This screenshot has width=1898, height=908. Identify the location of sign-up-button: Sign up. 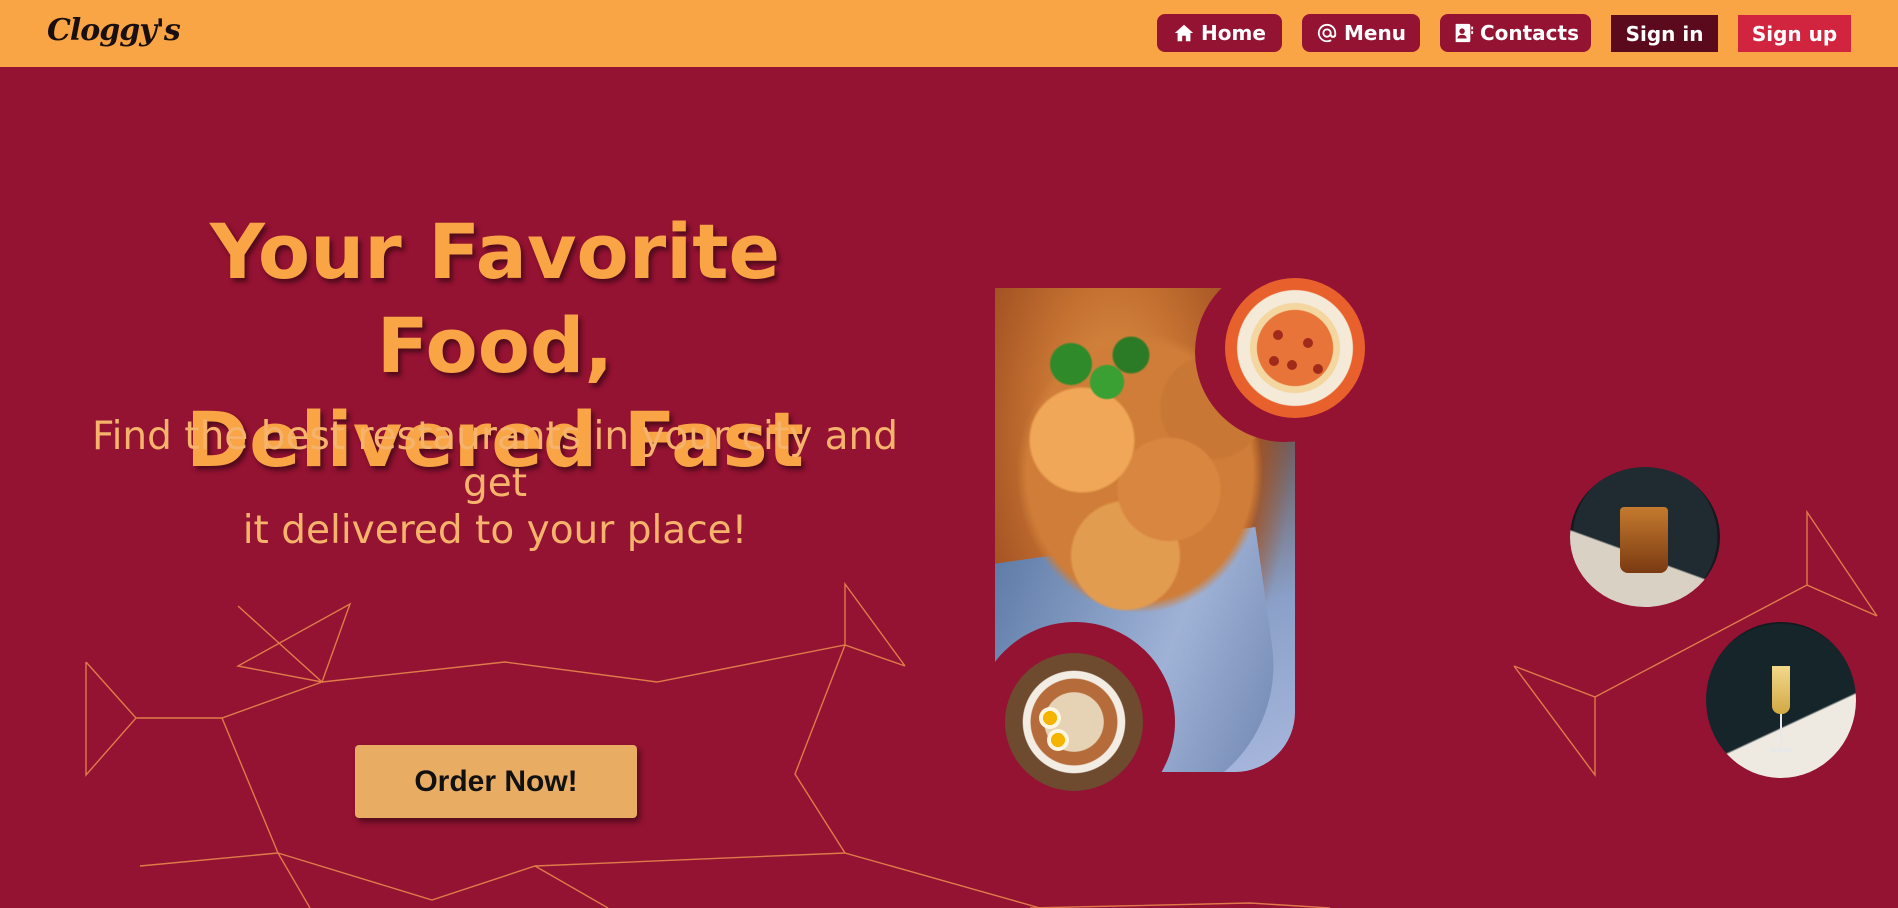
(1794, 33).